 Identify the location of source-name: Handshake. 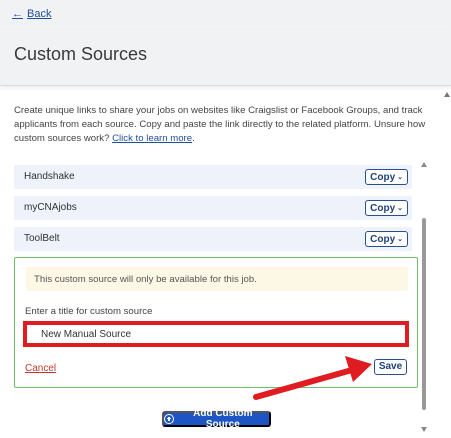
(49, 176).